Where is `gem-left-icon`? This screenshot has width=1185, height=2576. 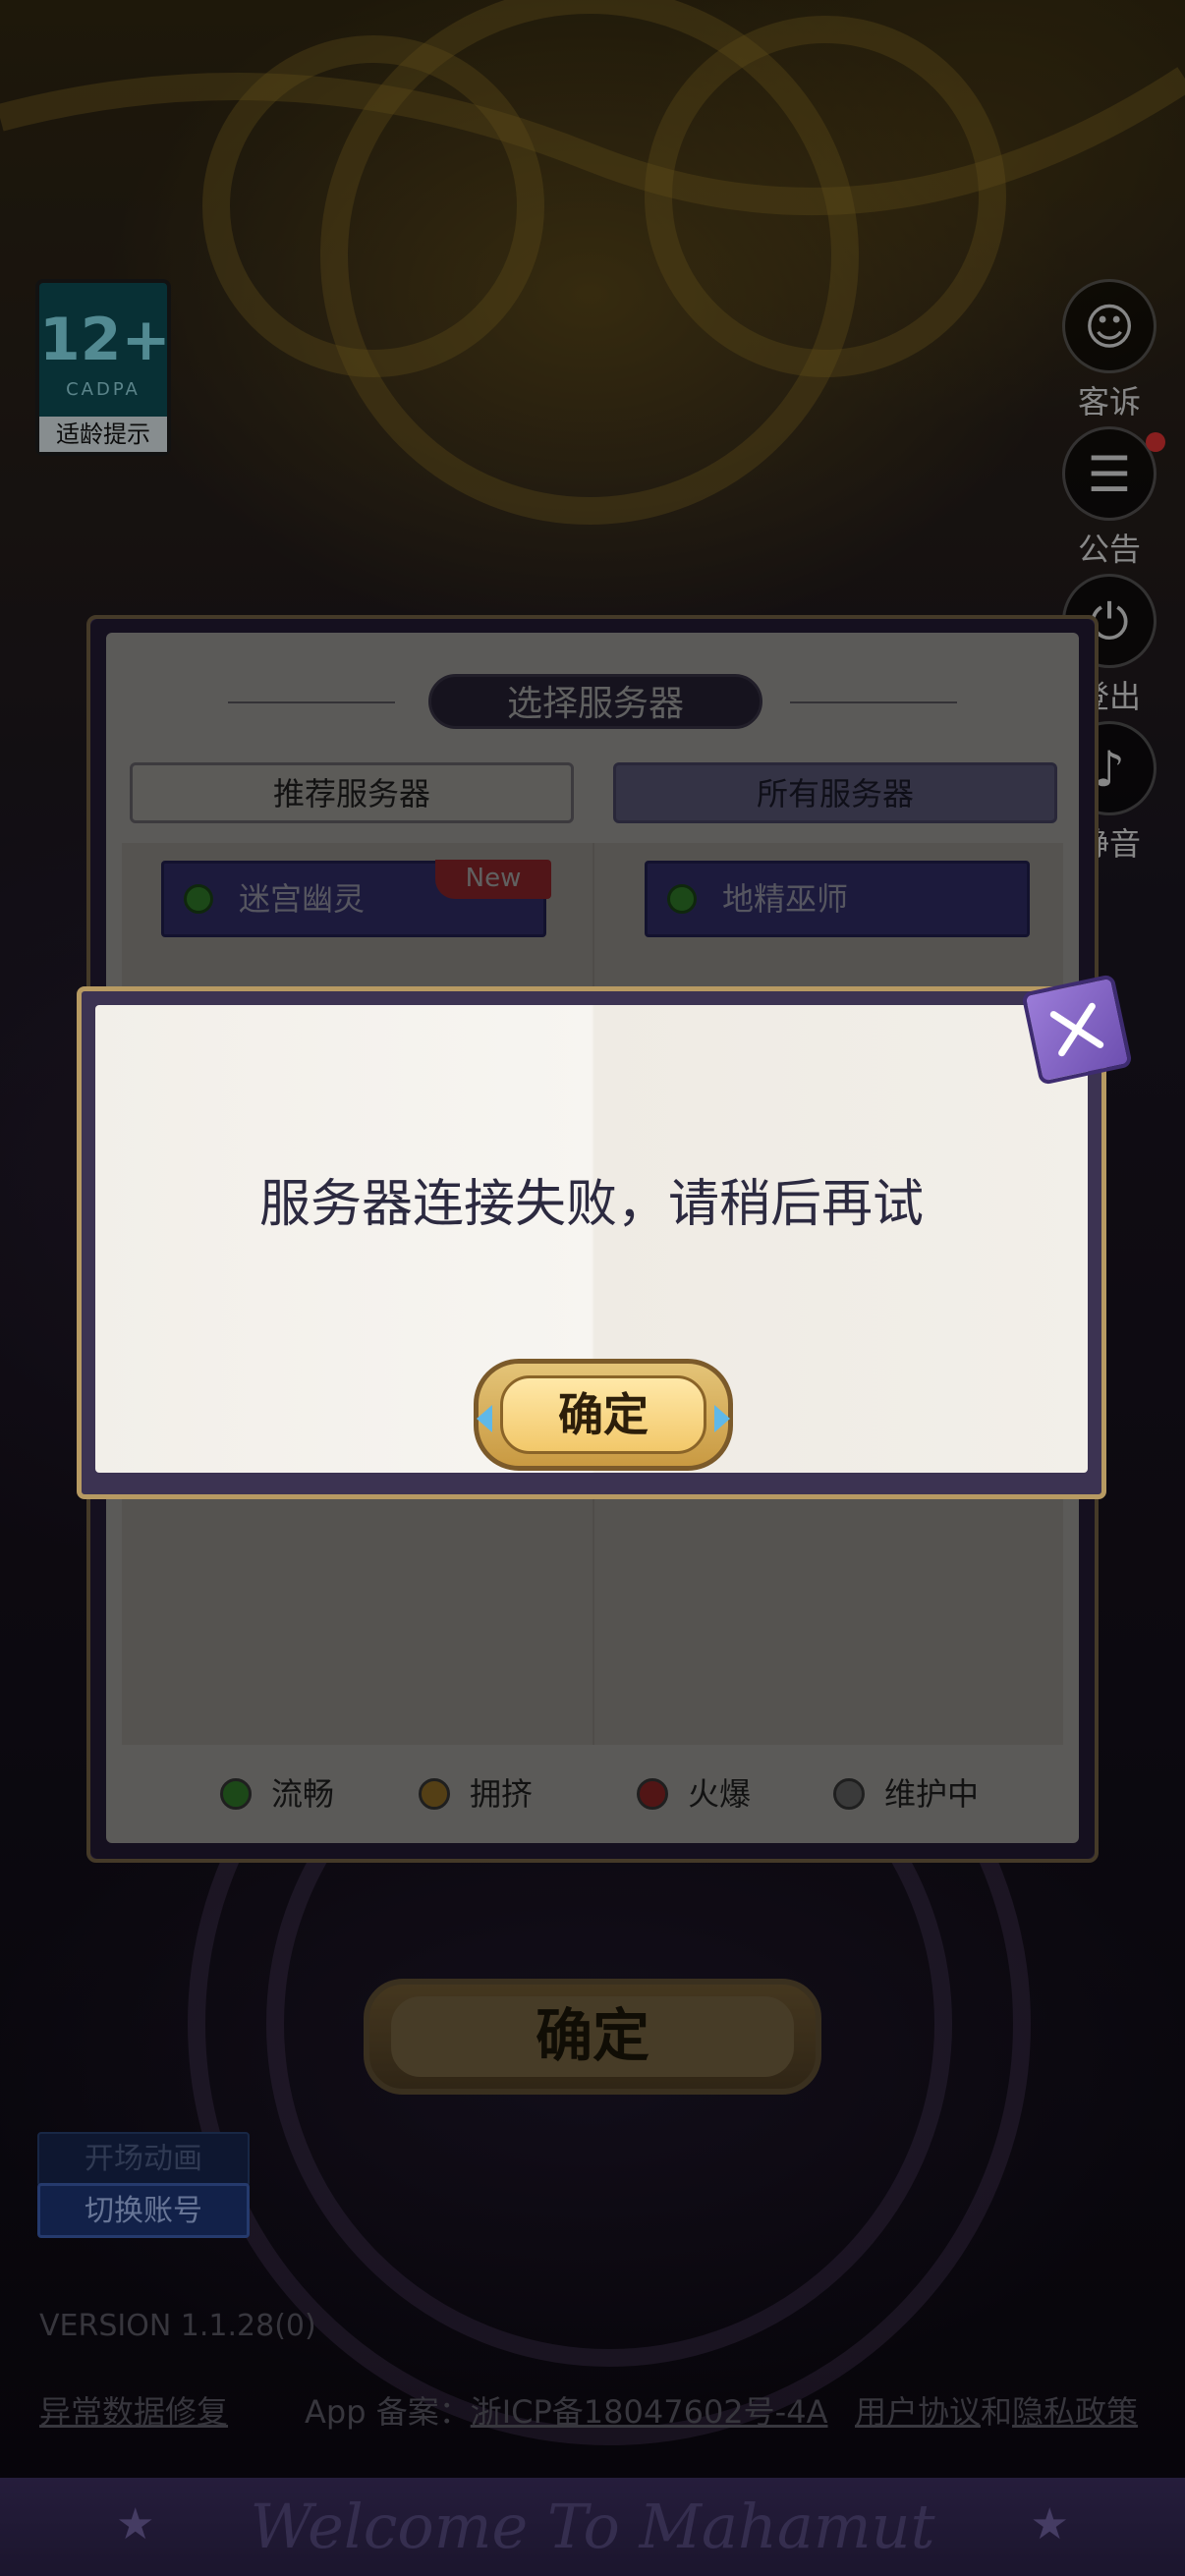 gem-left-icon is located at coordinates (485, 1418).